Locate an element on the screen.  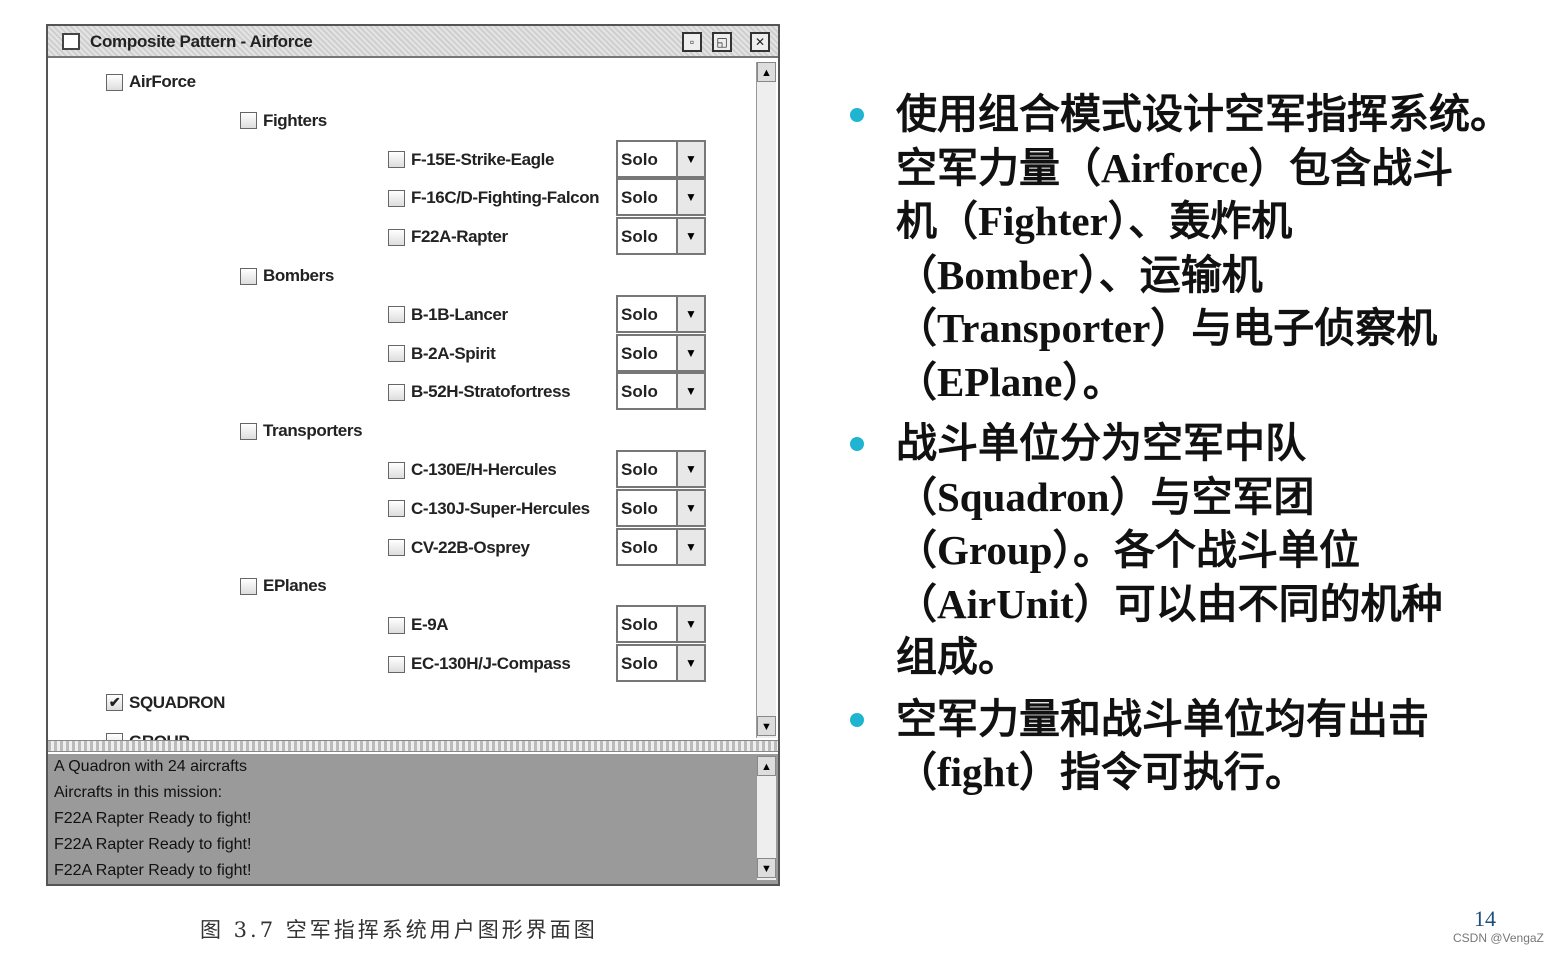
bullet-text-line: （fight）指令可执行。 is located at coordinates (1101, 772).